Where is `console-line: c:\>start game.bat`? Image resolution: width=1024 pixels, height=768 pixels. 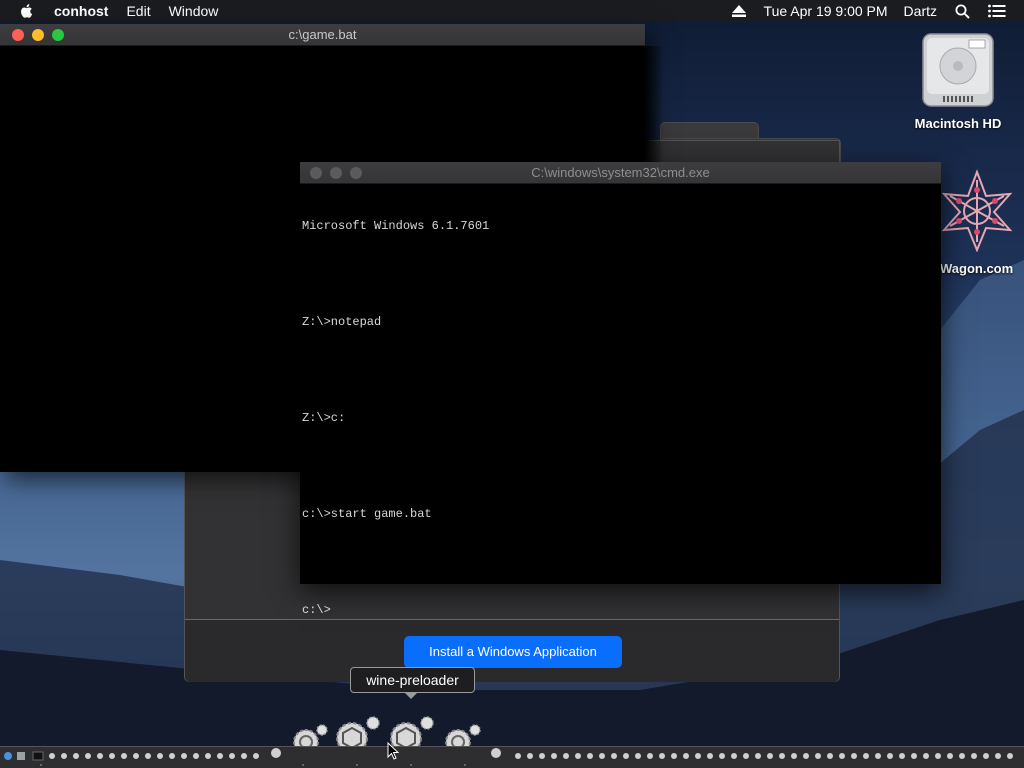 console-line: c:\>start game.bat is located at coordinates (367, 514).